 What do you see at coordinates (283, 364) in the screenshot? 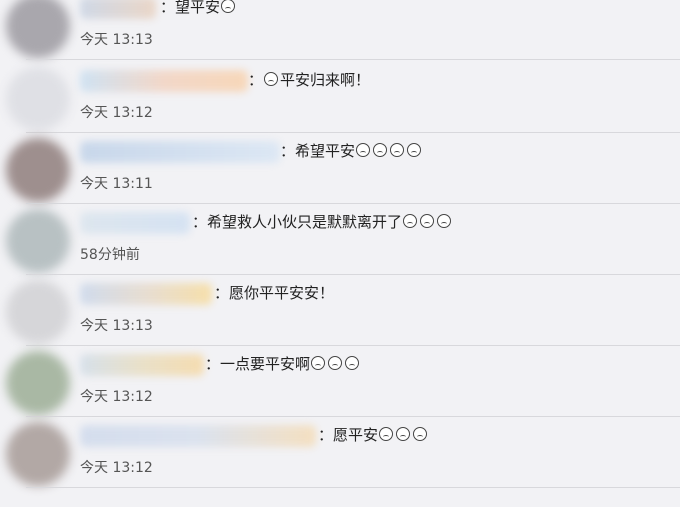
I see `comment-text: ：一点要平安啊` at bounding box center [283, 364].